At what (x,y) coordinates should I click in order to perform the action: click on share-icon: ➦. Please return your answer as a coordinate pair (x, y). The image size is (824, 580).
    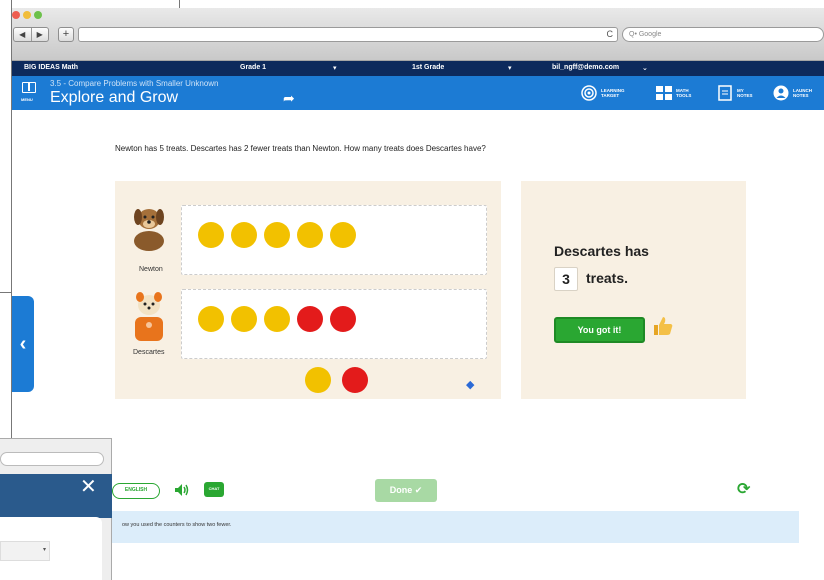
    Looking at the image, I should click on (289, 98).